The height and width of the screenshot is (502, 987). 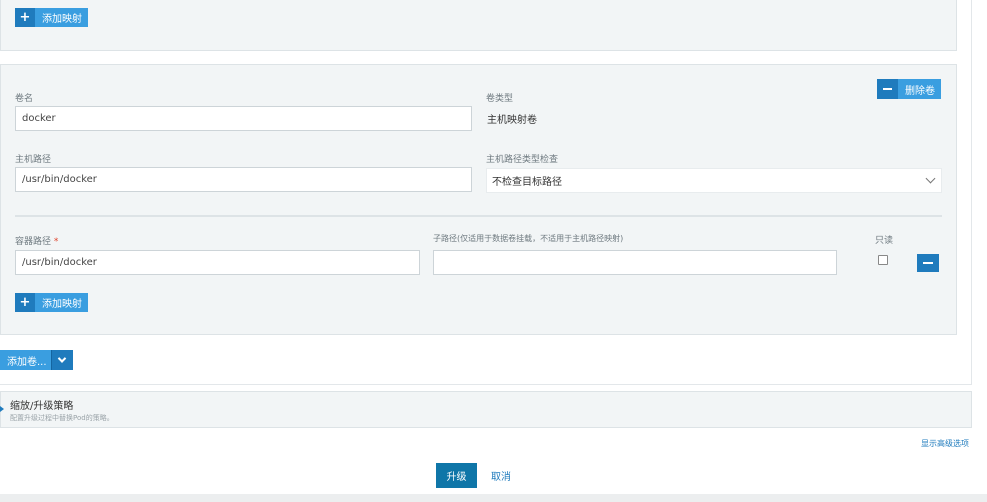 What do you see at coordinates (33, 160) in the screenshot?
I see `host-path-label: 主机路径` at bounding box center [33, 160].